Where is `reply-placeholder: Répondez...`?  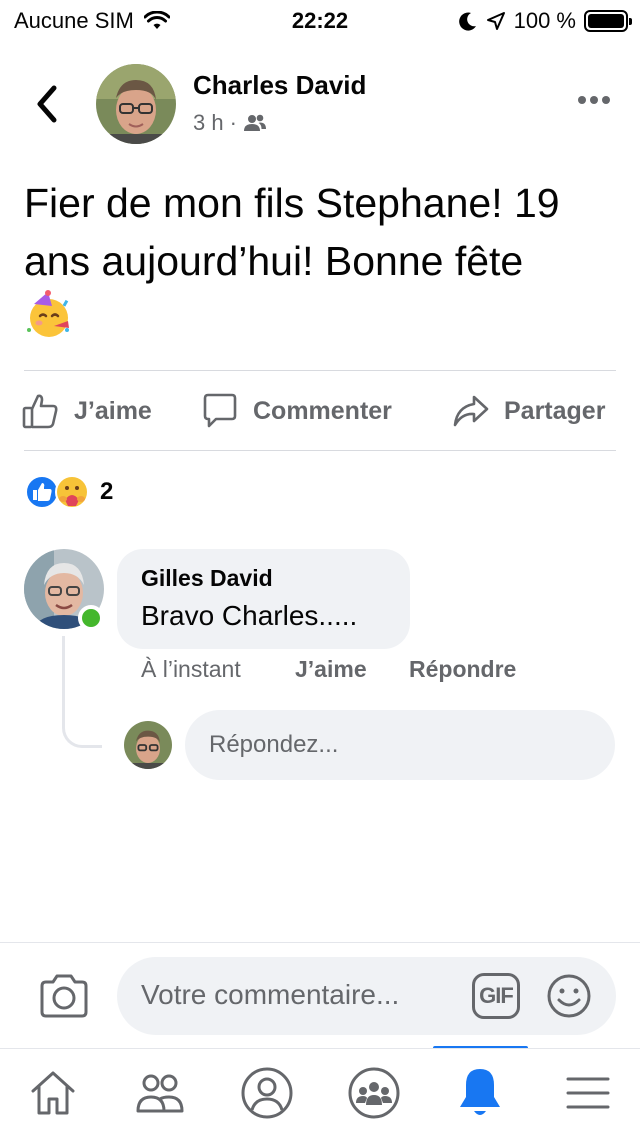
reply-placeholder: Répondez... is located at coordinates (274, 744).